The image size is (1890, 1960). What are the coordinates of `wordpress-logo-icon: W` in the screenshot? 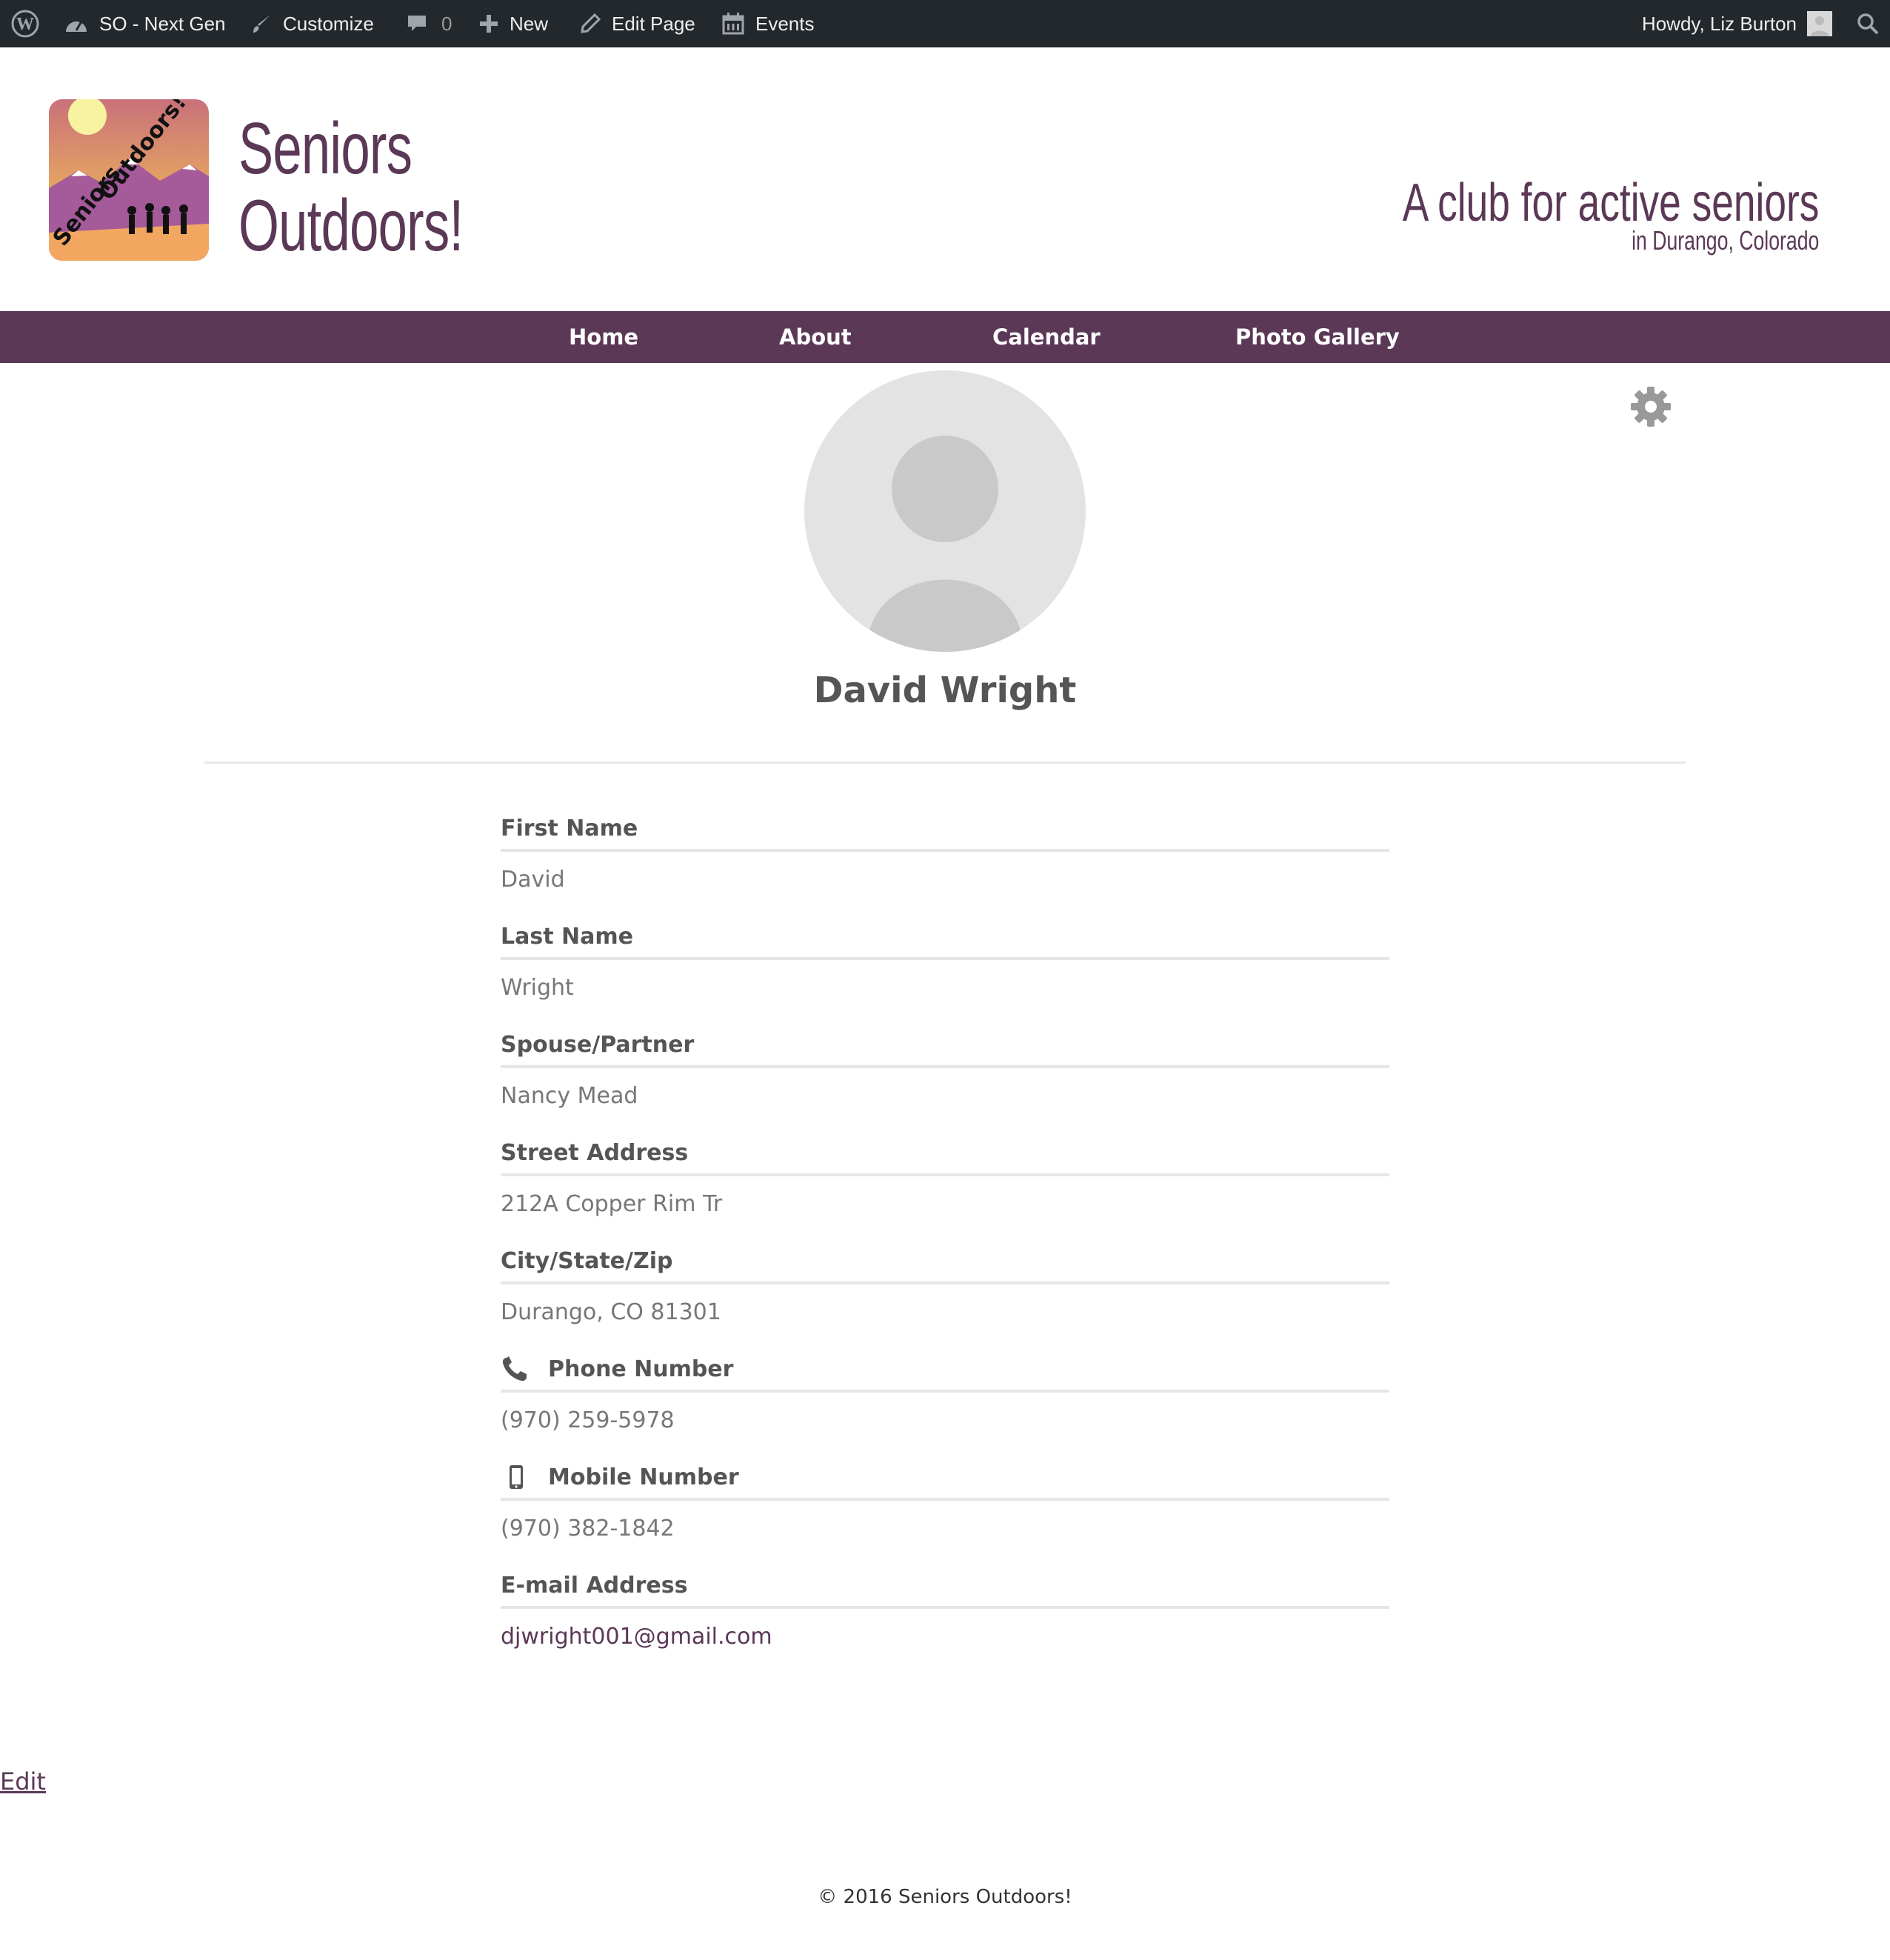 It's located at (25, 23).